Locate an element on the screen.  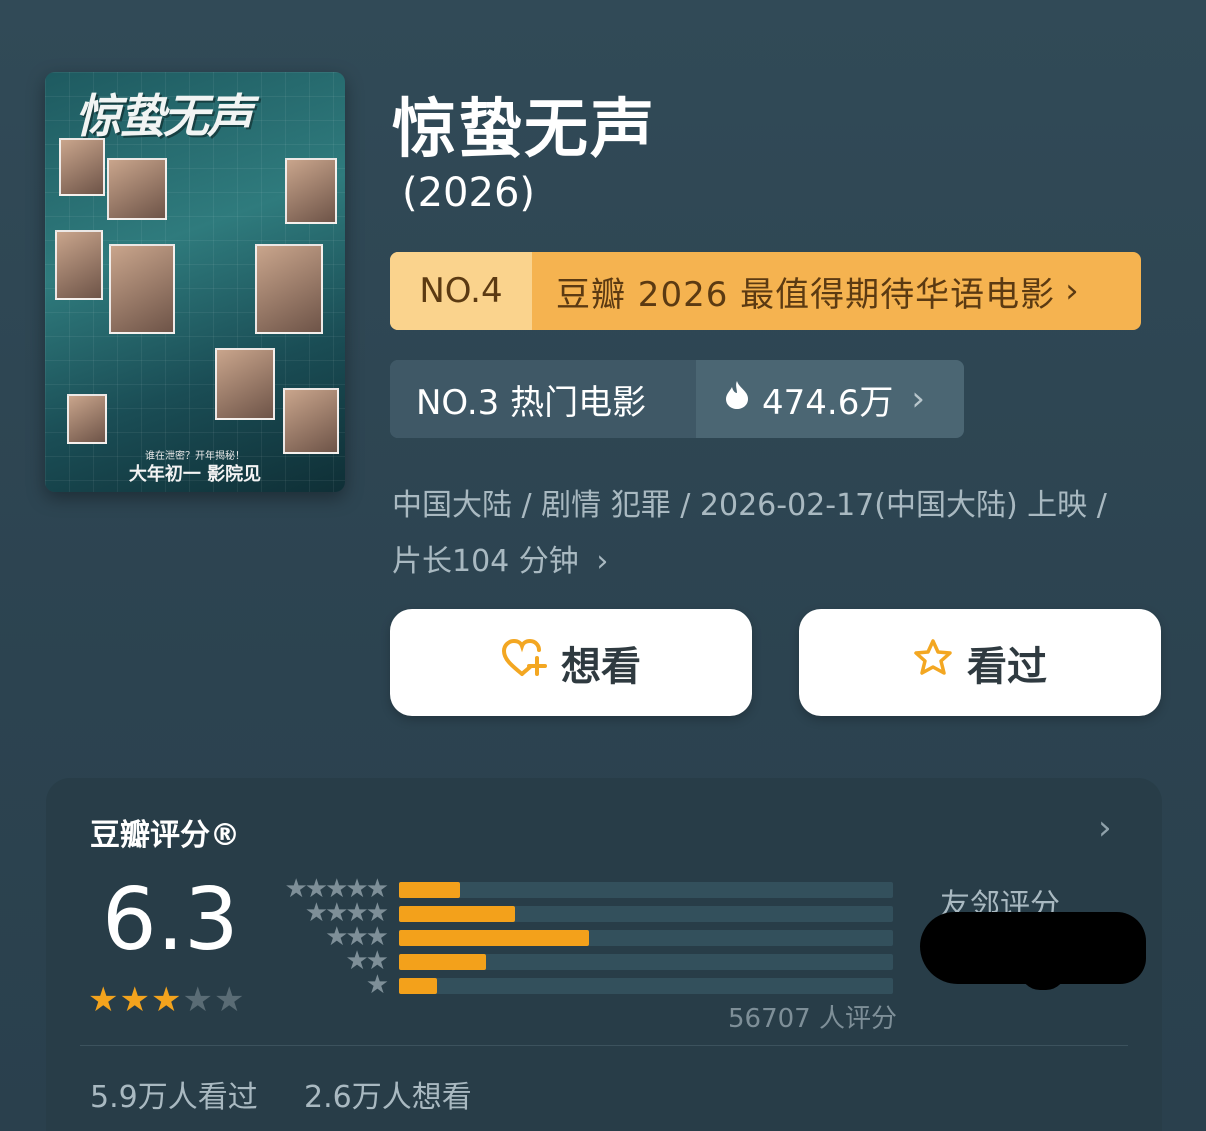
want-count: 2.6万人想看 is located at coordinates (388, 1094).